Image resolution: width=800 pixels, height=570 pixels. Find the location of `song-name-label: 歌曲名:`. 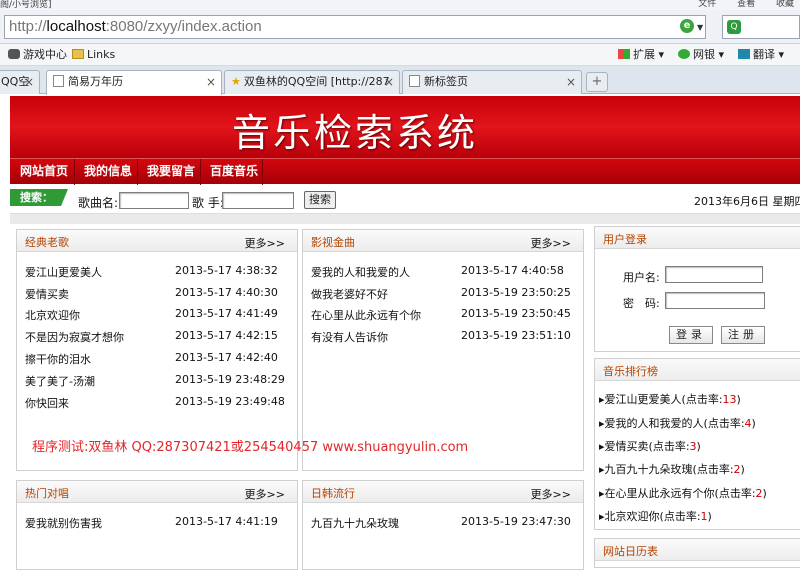

song-name-label: 歌曲名: is located at coordinates (98, 203).